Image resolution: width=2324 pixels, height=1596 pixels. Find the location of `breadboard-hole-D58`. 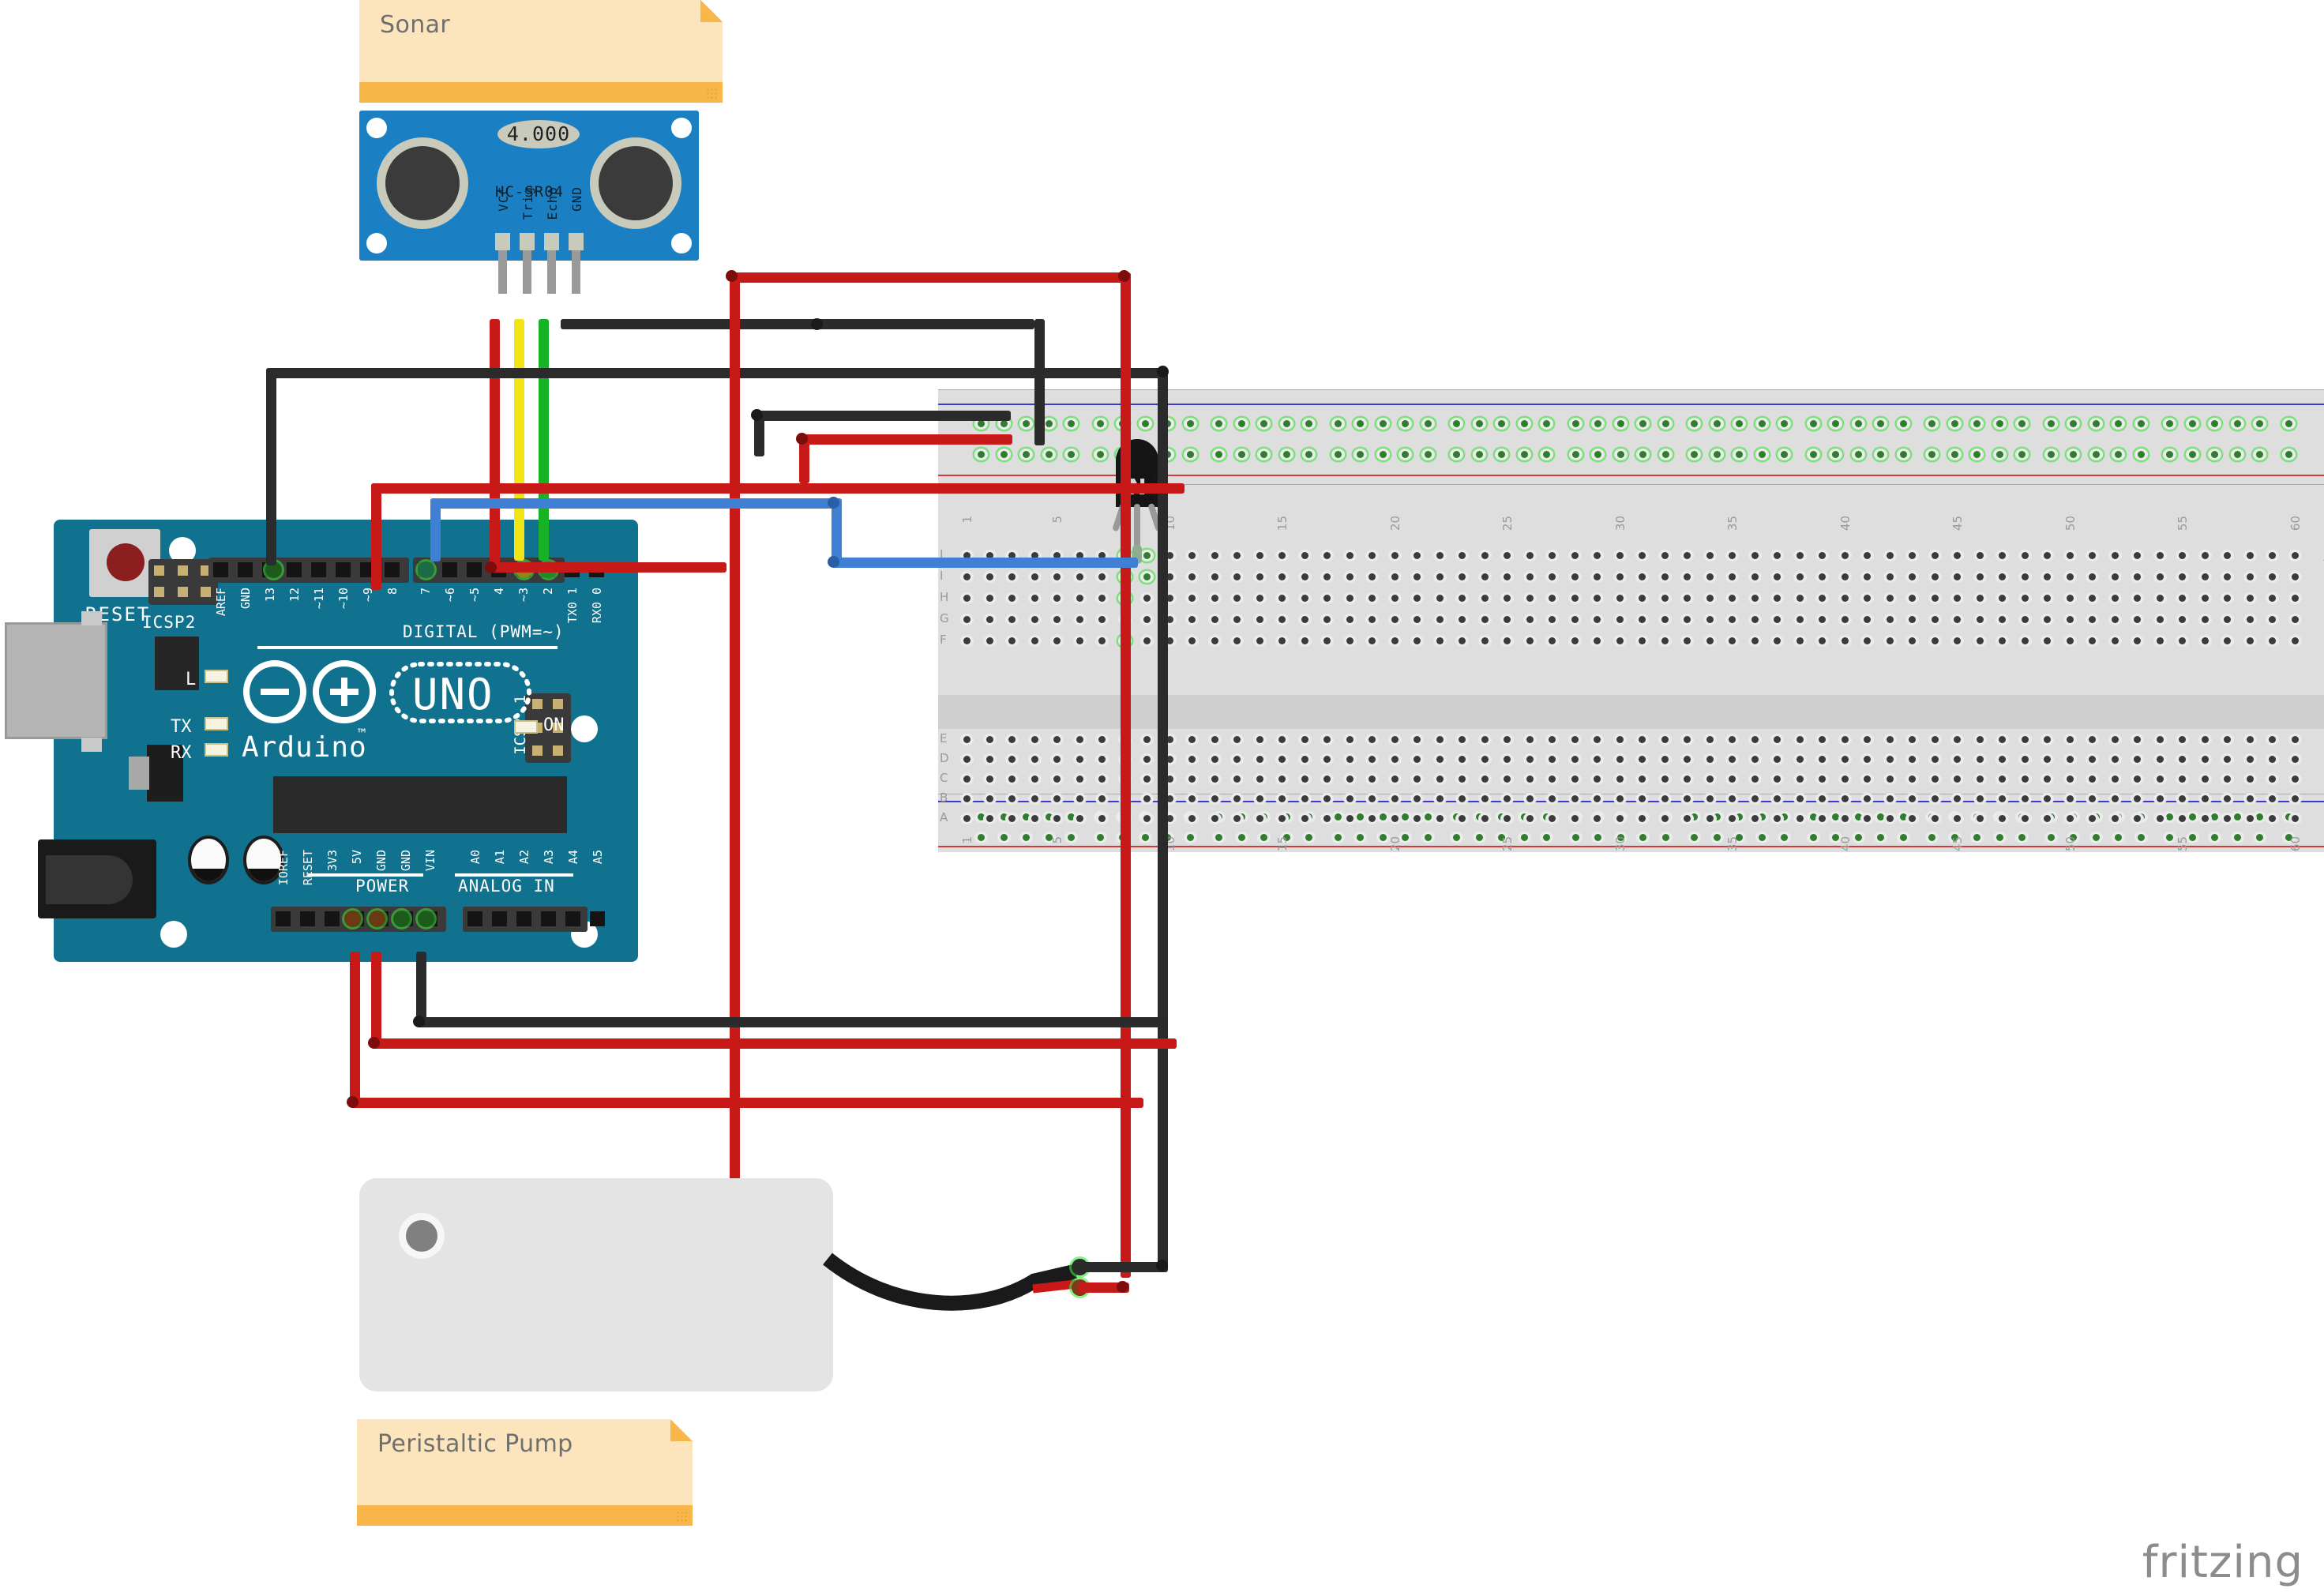

breadboard-hole-D58 is located at coordinates (2250, 759).